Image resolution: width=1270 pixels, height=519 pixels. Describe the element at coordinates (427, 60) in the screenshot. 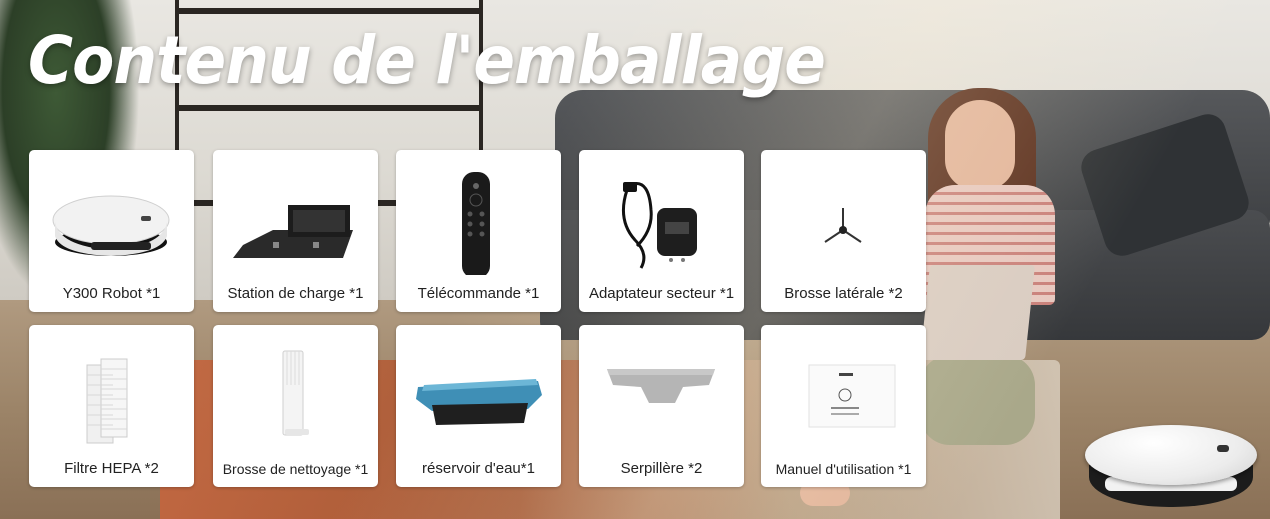

I see `page-title: Contenu de l'emballage` at that location.